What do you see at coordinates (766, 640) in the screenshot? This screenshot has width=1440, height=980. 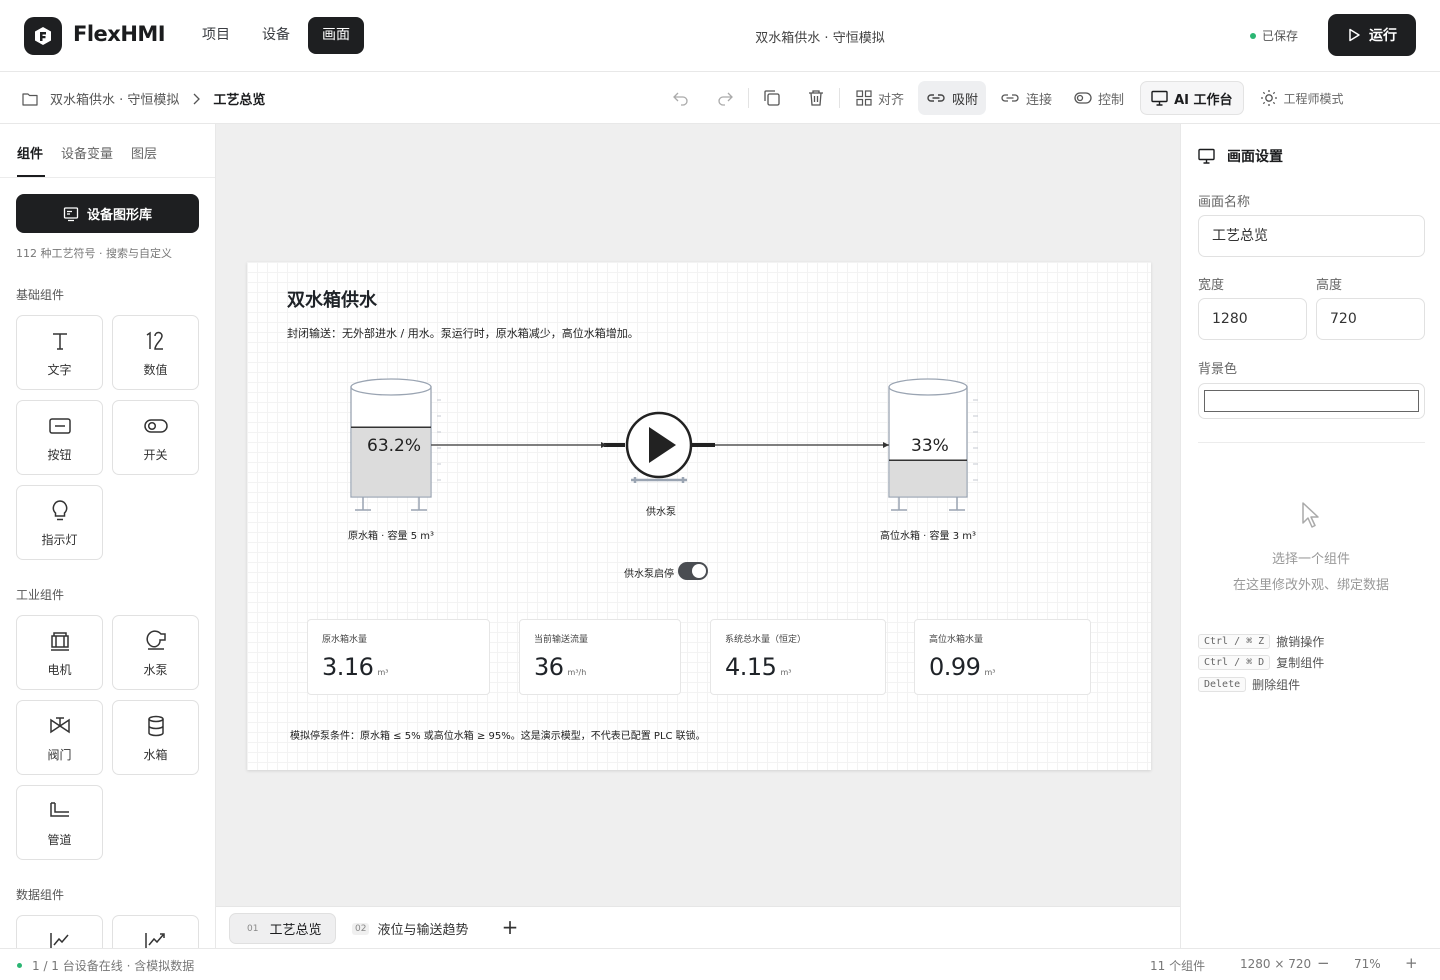 I see `stat-label: 系统总水量（恒定）` at bounding box center [766, 640].